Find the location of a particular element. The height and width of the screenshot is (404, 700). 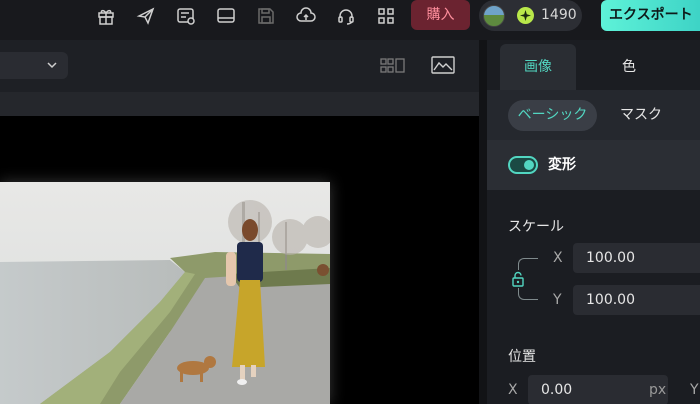

preview-dropdown is located at coordinates (34, 65).